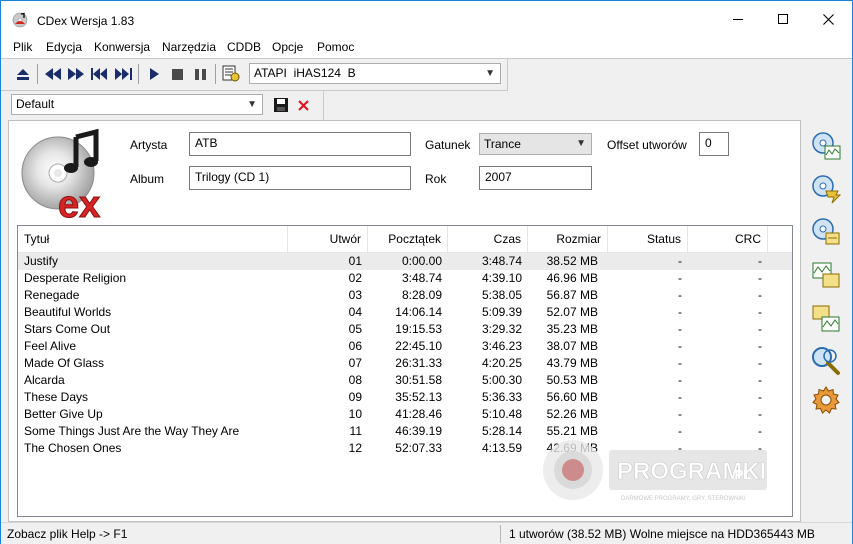  What do you see at coordinates (153, 239) in the screenshot?
I see `column-title: Tytuł` at bounding box center [153, 239].